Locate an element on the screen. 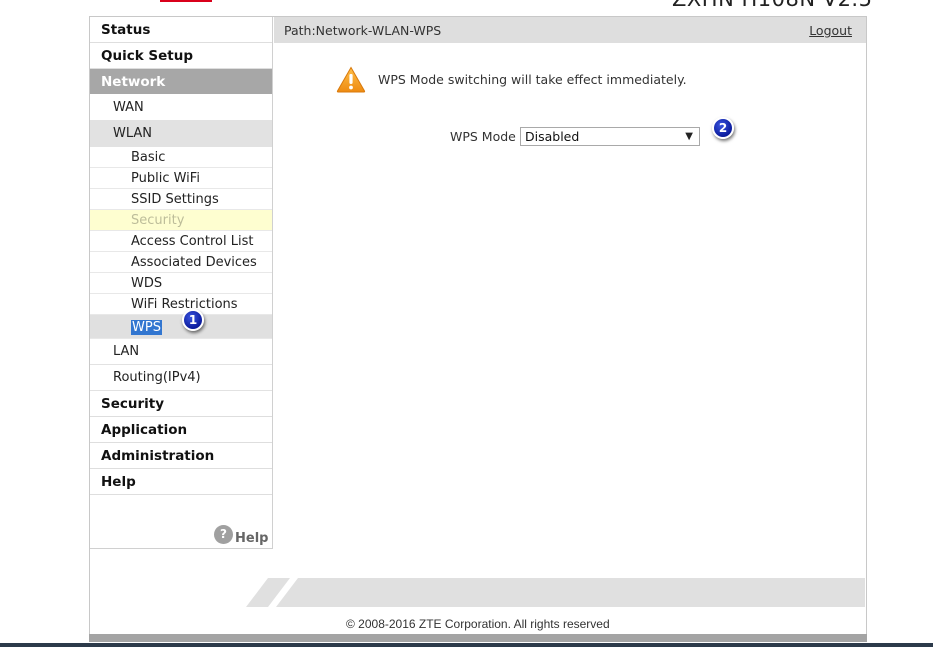  wps-mode-select: Disabled ▼ is located at coordinates (610, 136).